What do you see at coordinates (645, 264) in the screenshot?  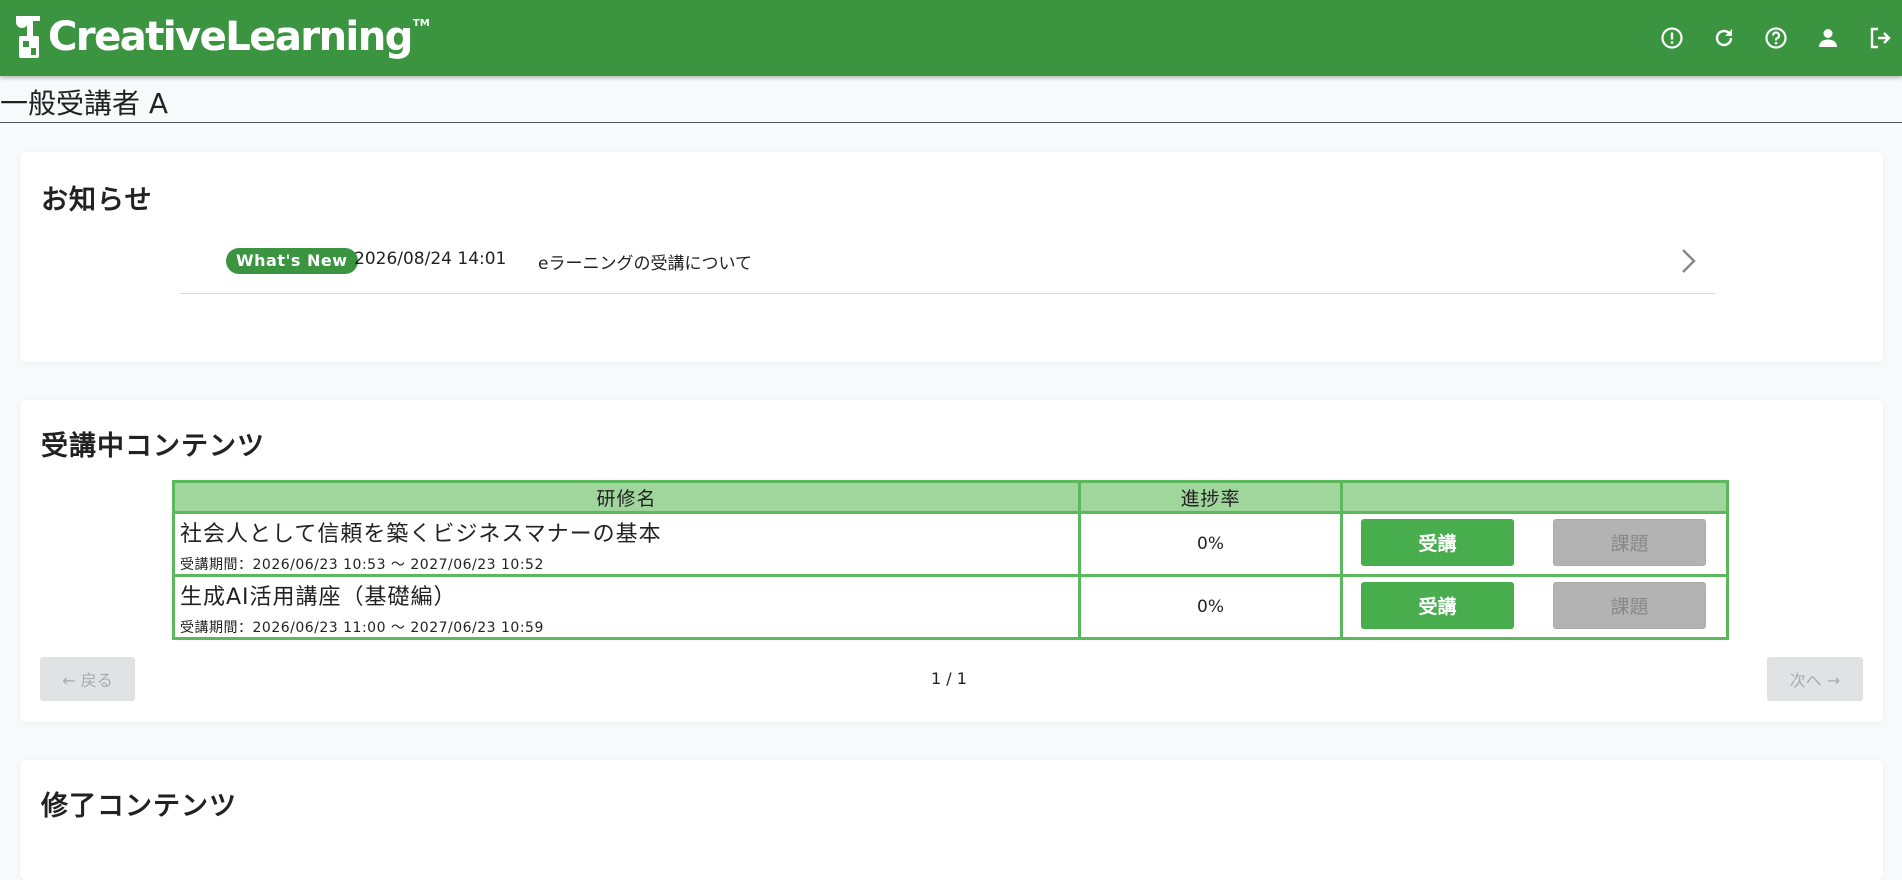 I see `news-text: eラーニングの受講について` at bounding box center [645, 264].